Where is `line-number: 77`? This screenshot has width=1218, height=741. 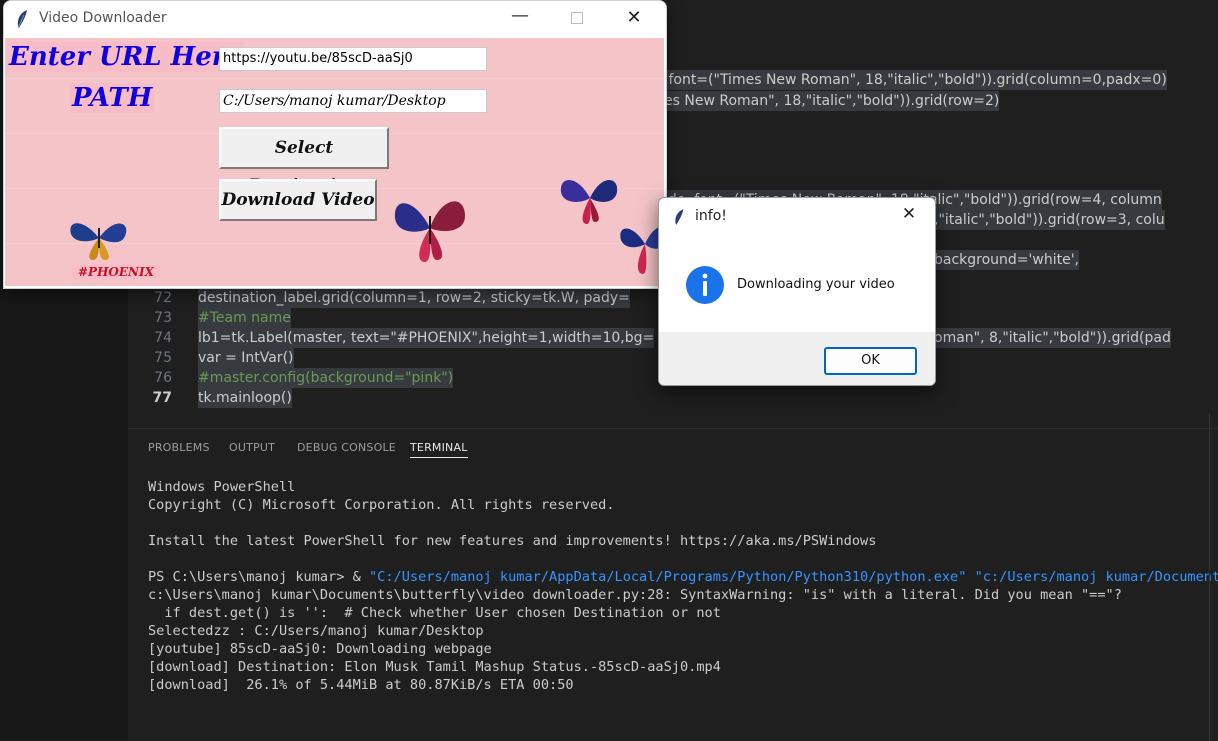 line-number: 77 is located at coordinates (162, 398).